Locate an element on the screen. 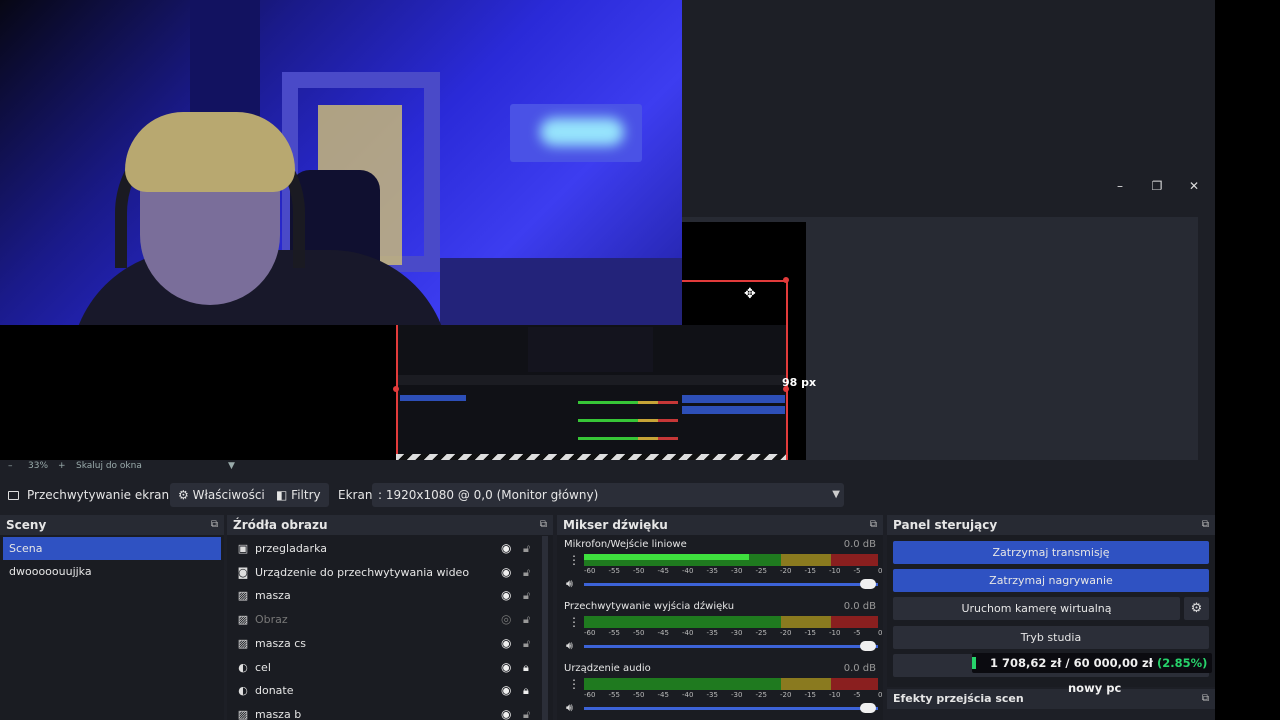 The image size is (1280, 720). zoom-mode-dropdown-icon: ▼ is located at coordinates (231, 466).